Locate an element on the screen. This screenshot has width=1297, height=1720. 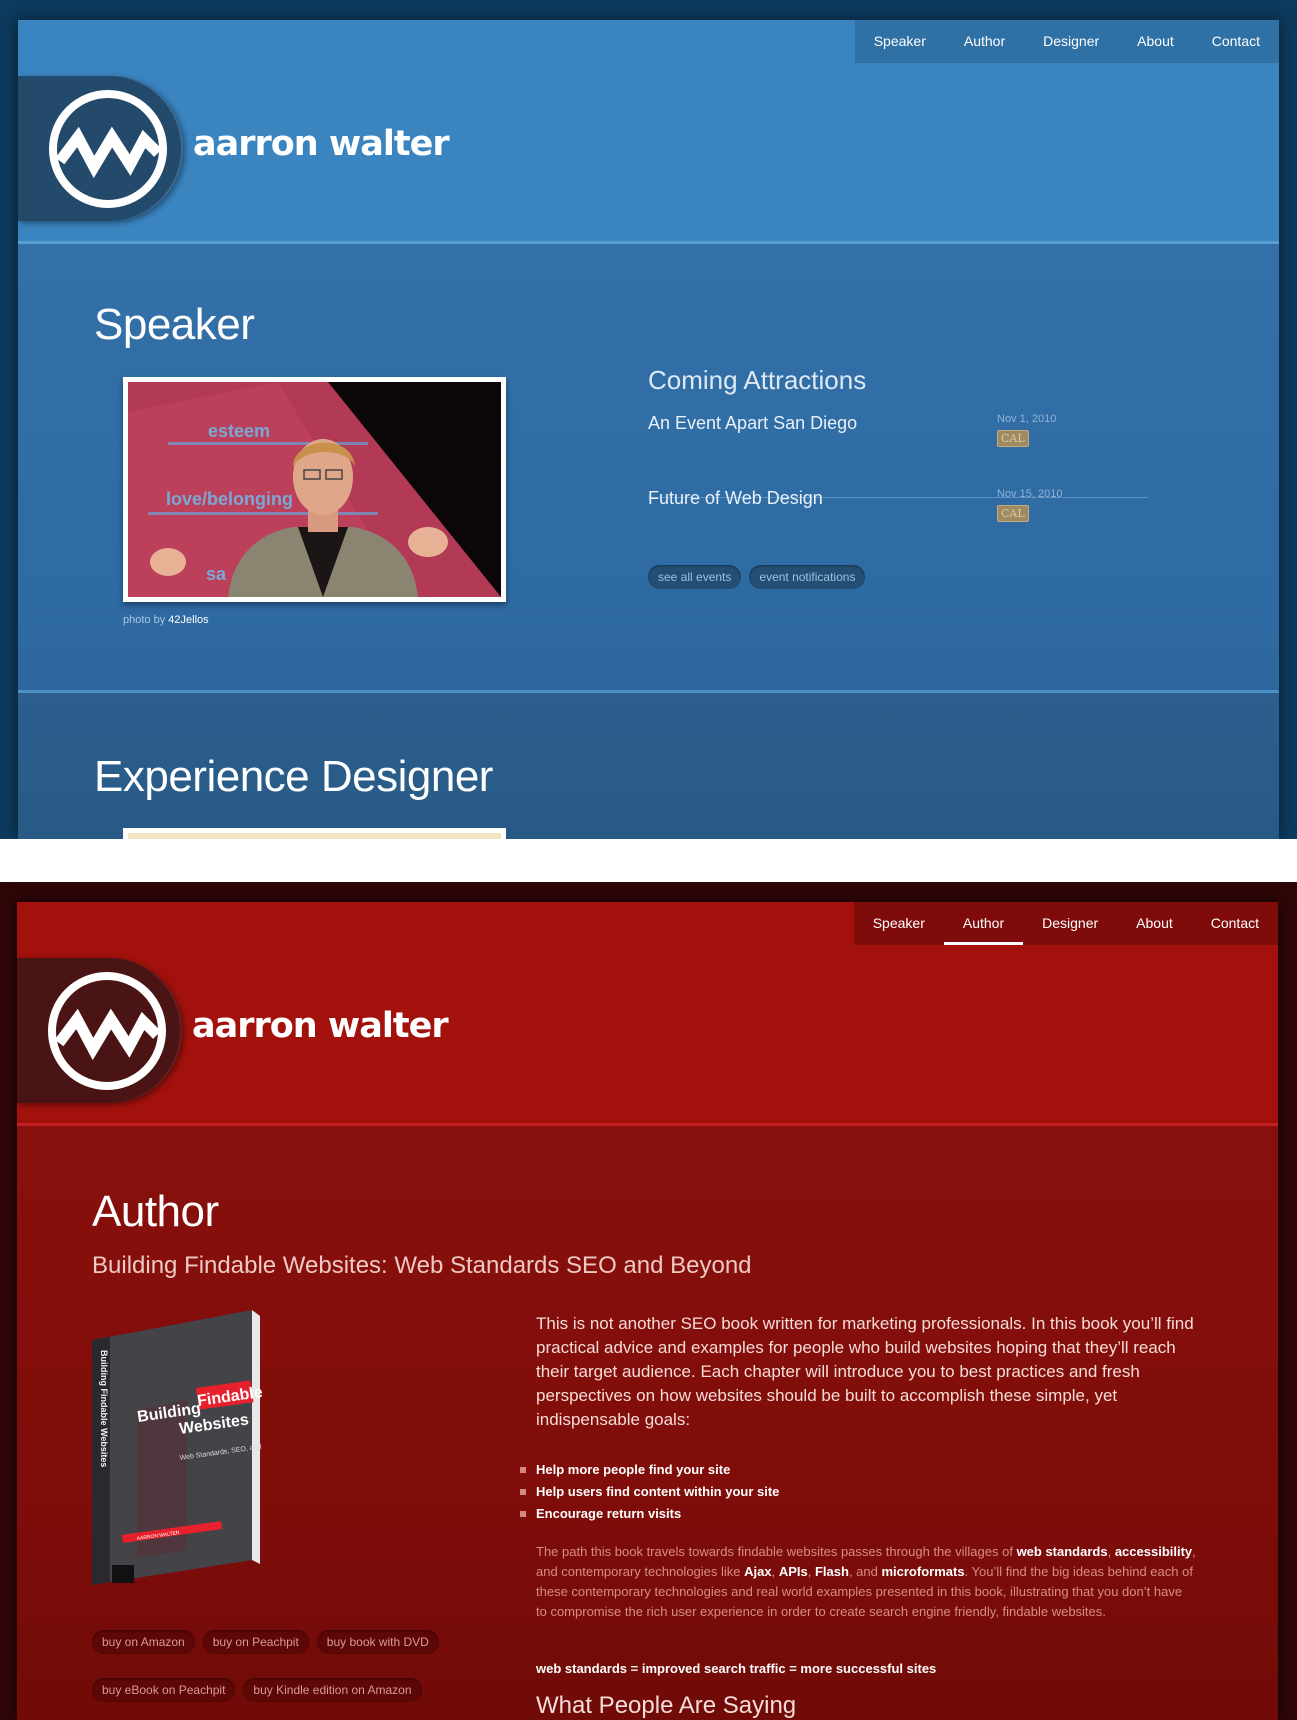
testimonials-title: What People Are Saying is located at coordinates (666, 1705).